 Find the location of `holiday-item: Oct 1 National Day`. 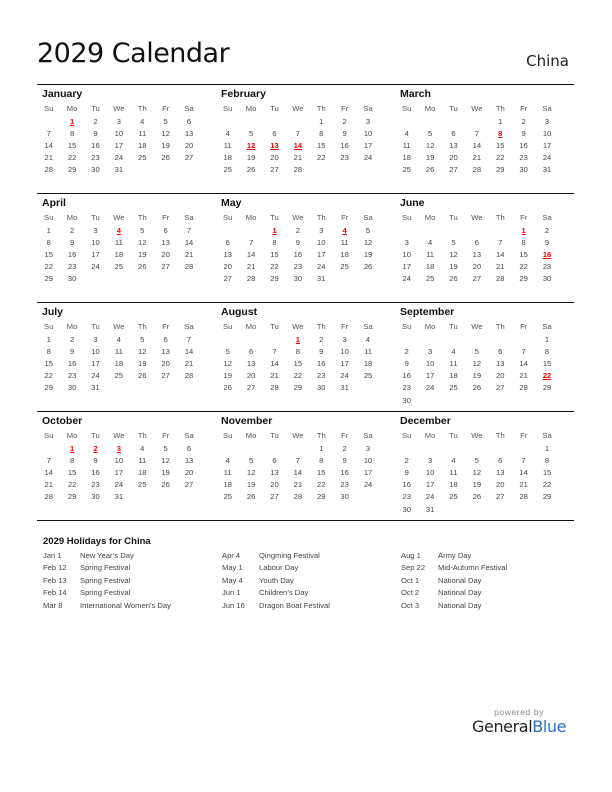

holiday-item: Oct 1 National Day is located at coordinates (490, 582).